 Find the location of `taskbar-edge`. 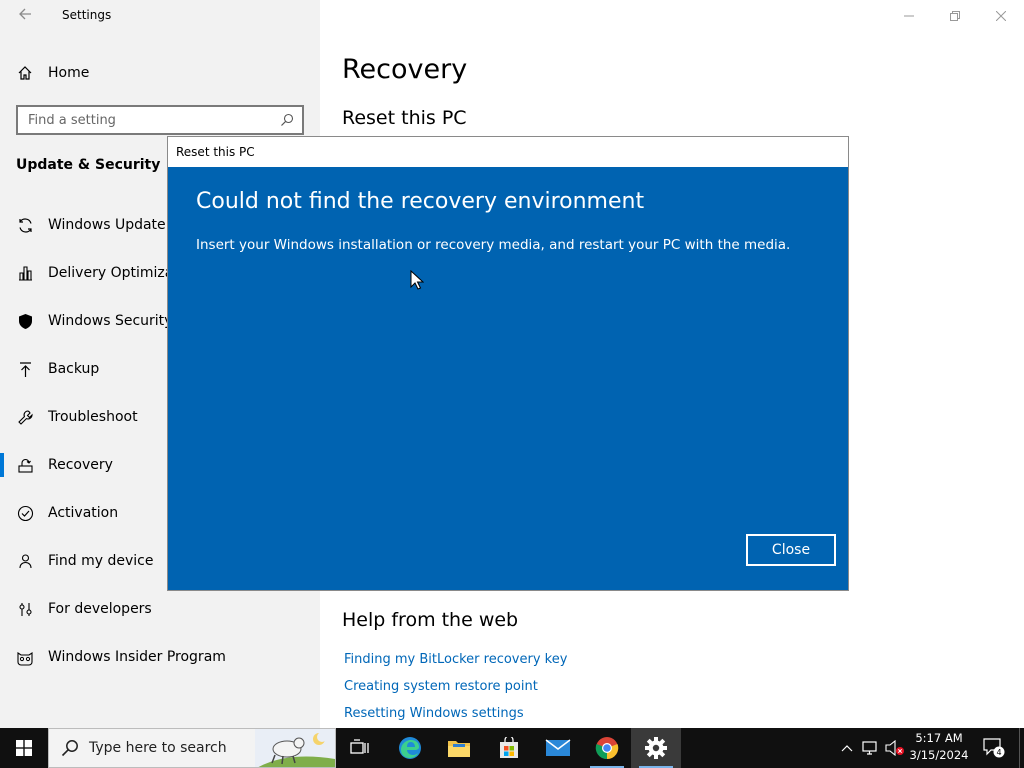

taskbar-edge is located at coordinates (410, 748).